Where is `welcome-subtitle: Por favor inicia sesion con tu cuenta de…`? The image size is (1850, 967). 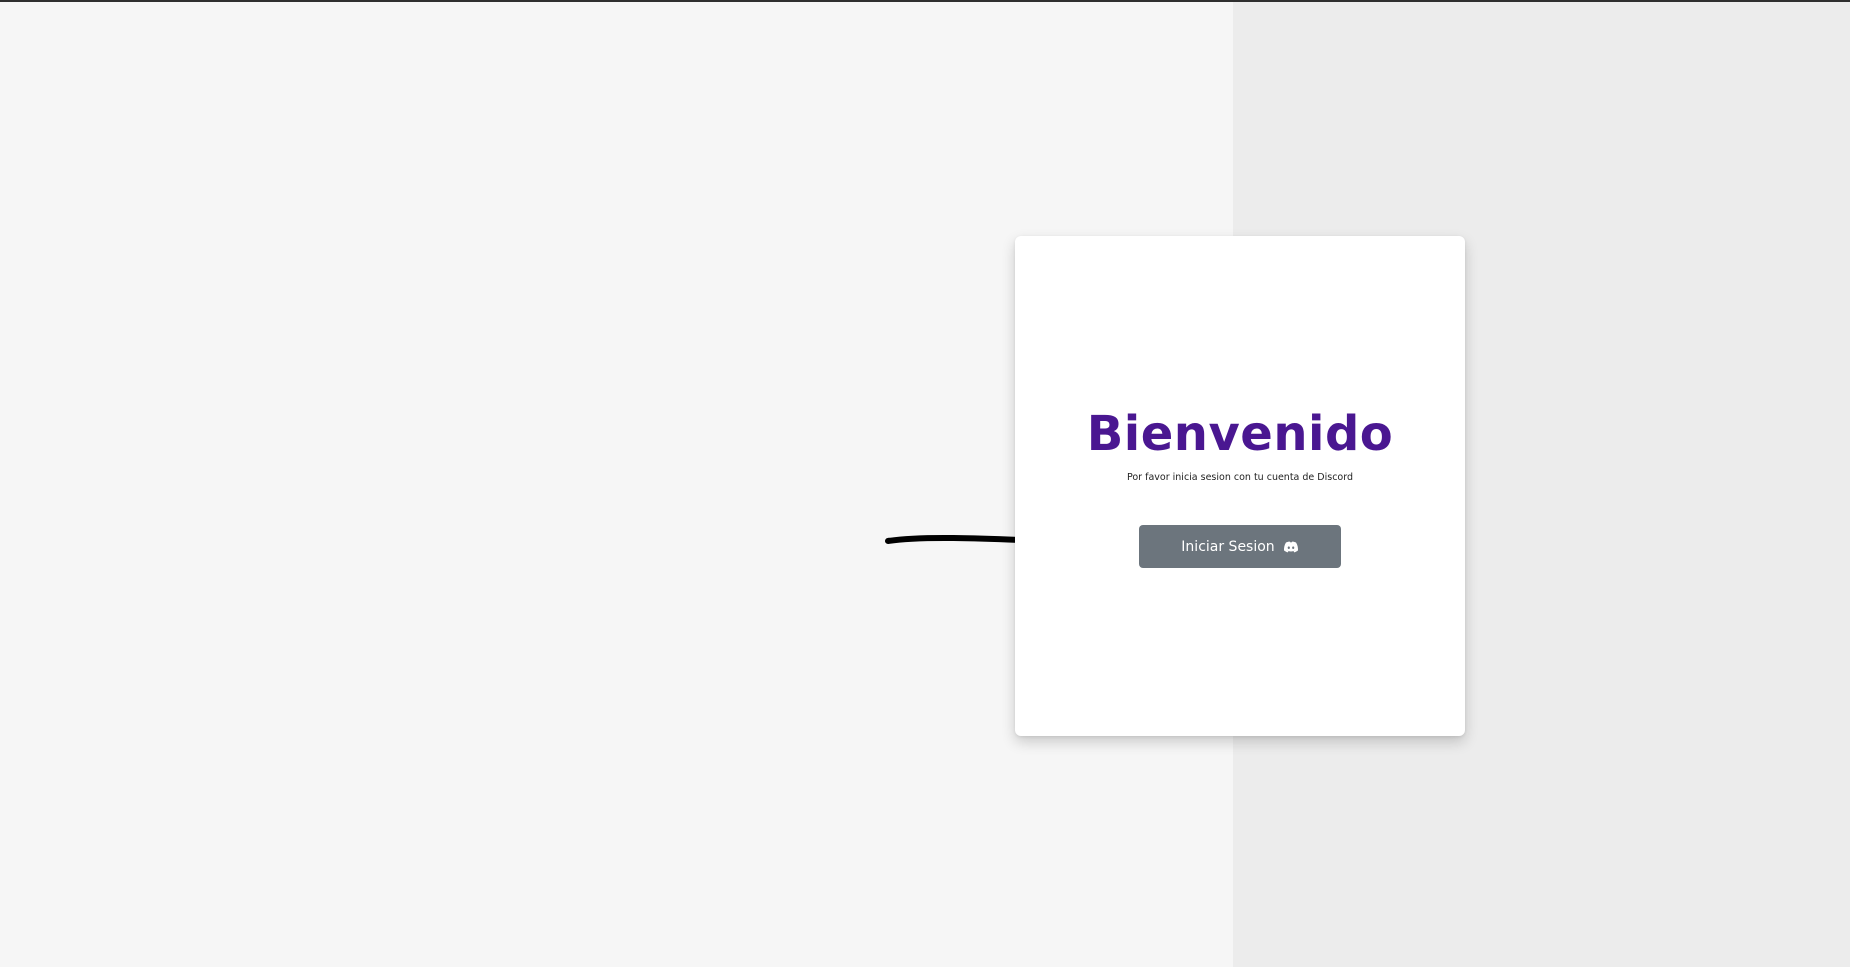 welcome-subtitle: Por favor inicia sesion con tu cuenta de… is located at coordinates (1239, 477).